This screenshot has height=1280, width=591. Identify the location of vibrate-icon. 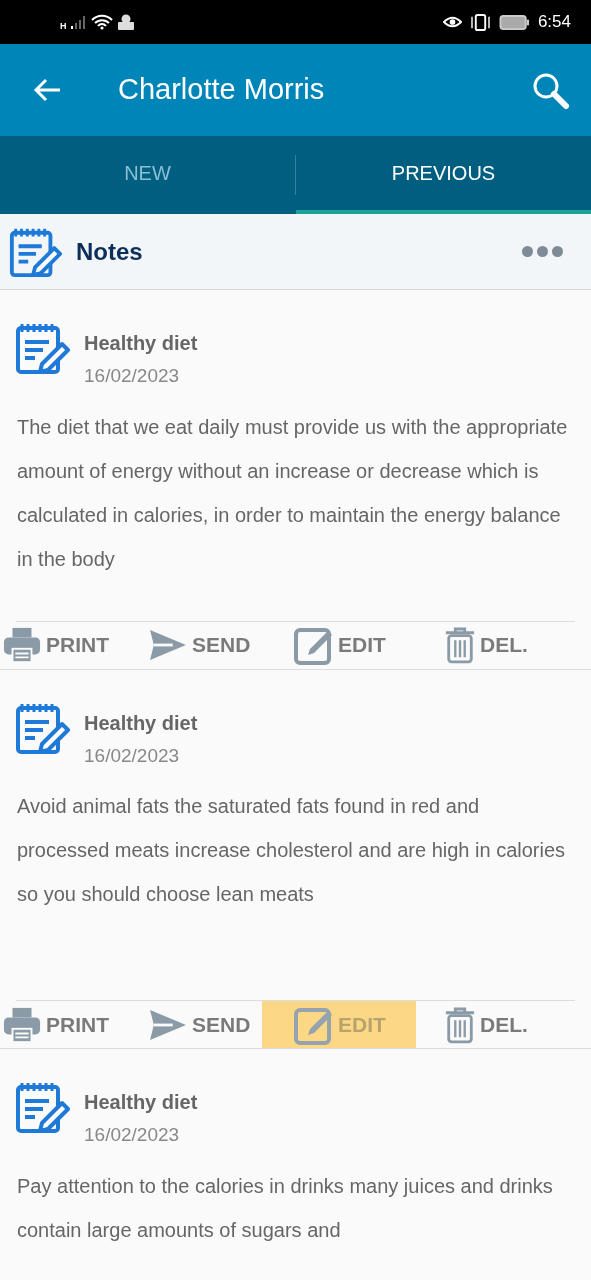
(480, 22).